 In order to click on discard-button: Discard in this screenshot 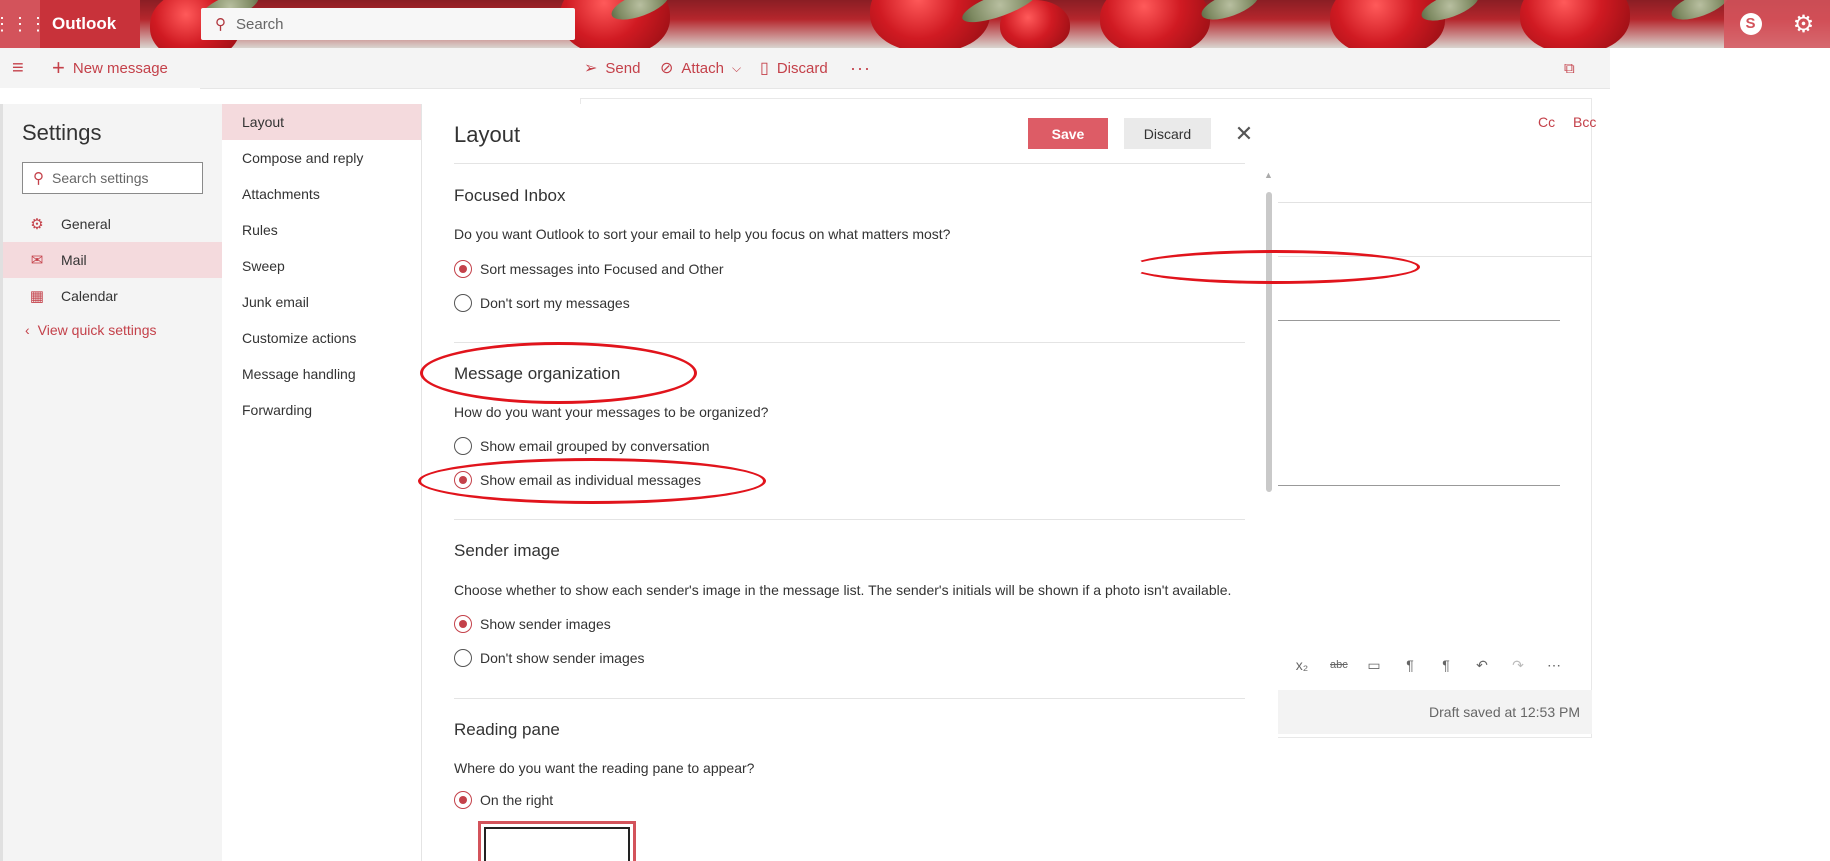, I will do `click(1167, 133)`.